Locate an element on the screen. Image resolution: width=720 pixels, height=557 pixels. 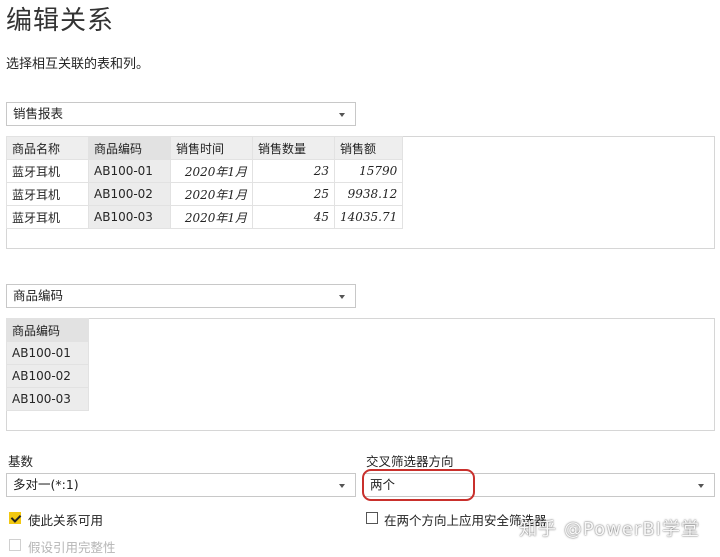
cell: 15790 is located at coordinates (368, 171).